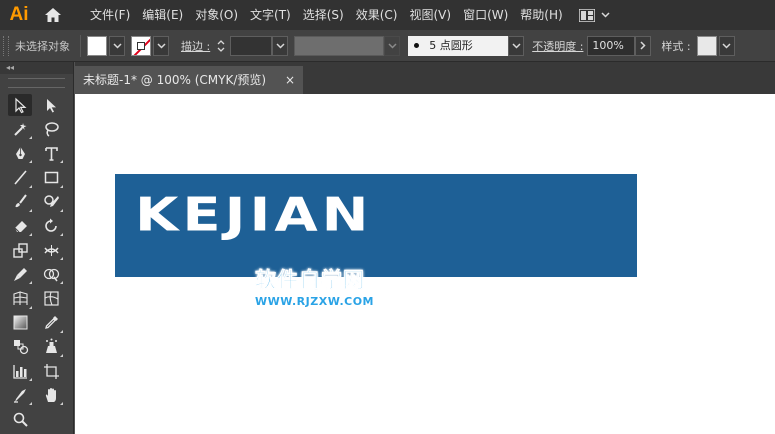 The height and width of the screenshot is (434, 775). I want to click on column-graph-tool-icon, so click(20, 371).